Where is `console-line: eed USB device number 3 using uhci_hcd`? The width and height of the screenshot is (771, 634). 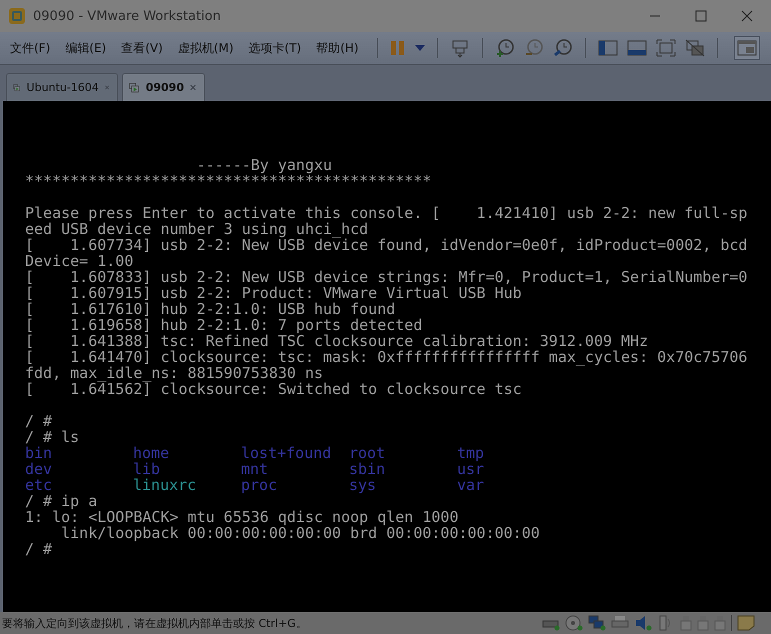
console-line: eed USB device number 3 using uhci_hcd is located at coordinates (197, 229).